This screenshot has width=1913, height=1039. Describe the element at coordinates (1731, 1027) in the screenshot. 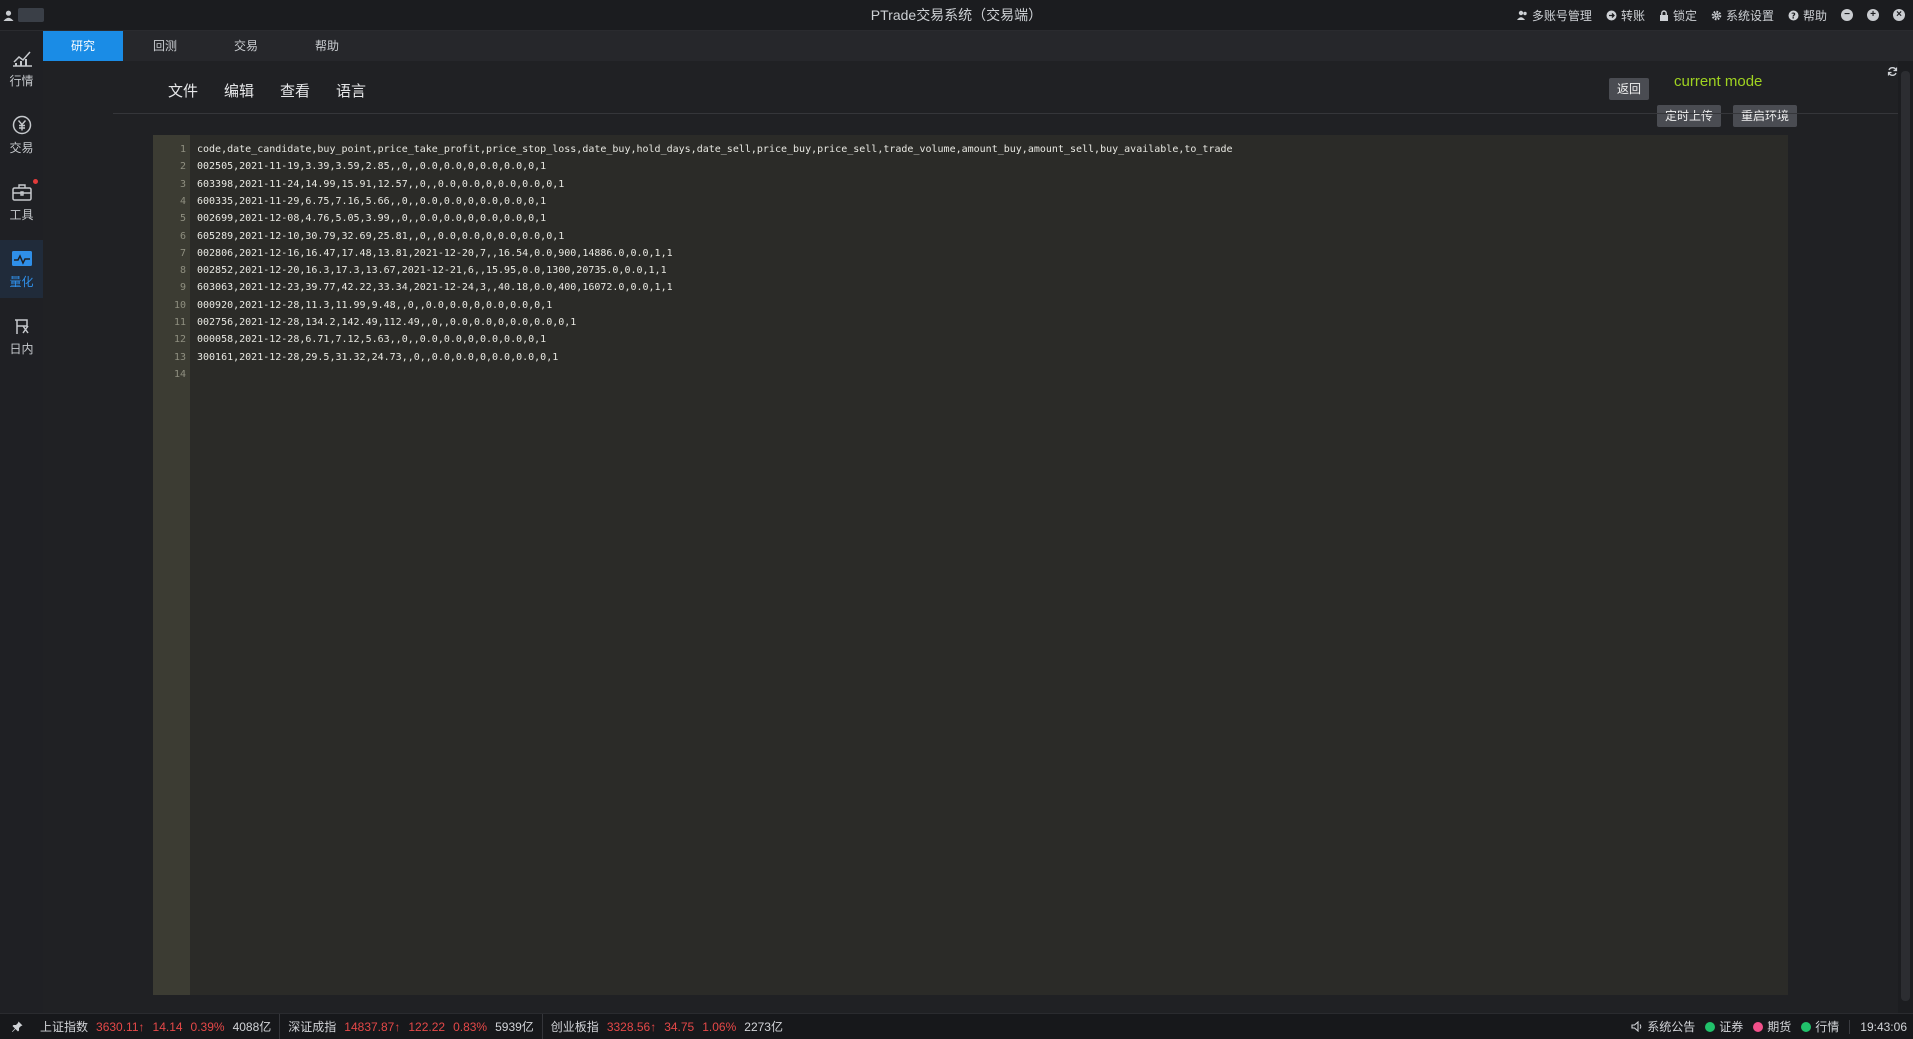

I see `connection-label: 证券` at that location.